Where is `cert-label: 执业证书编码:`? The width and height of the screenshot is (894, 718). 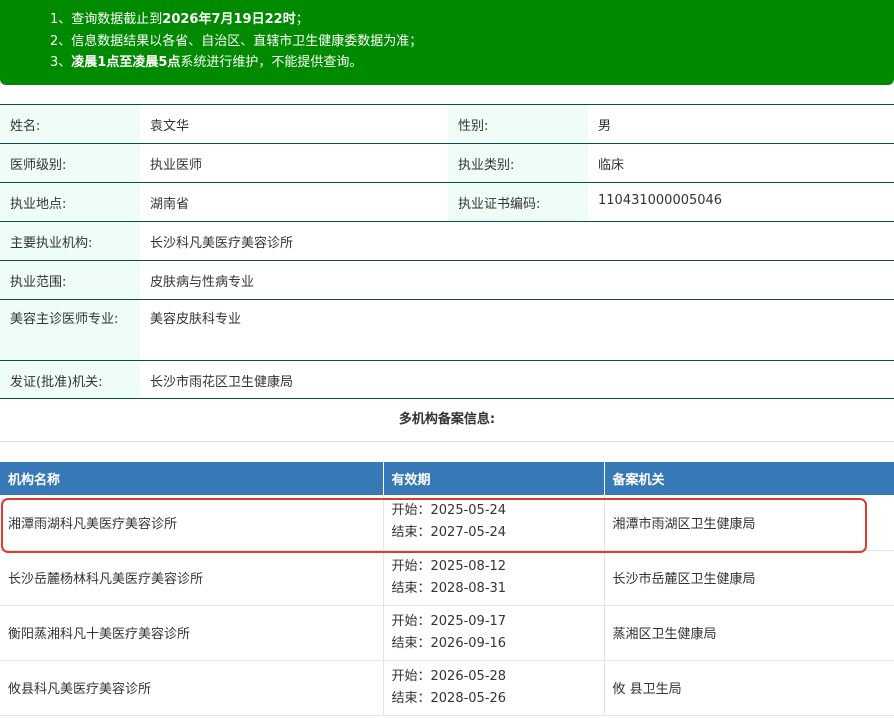
cert-label: 执业证书编码: is located at coordinates (518, 202).